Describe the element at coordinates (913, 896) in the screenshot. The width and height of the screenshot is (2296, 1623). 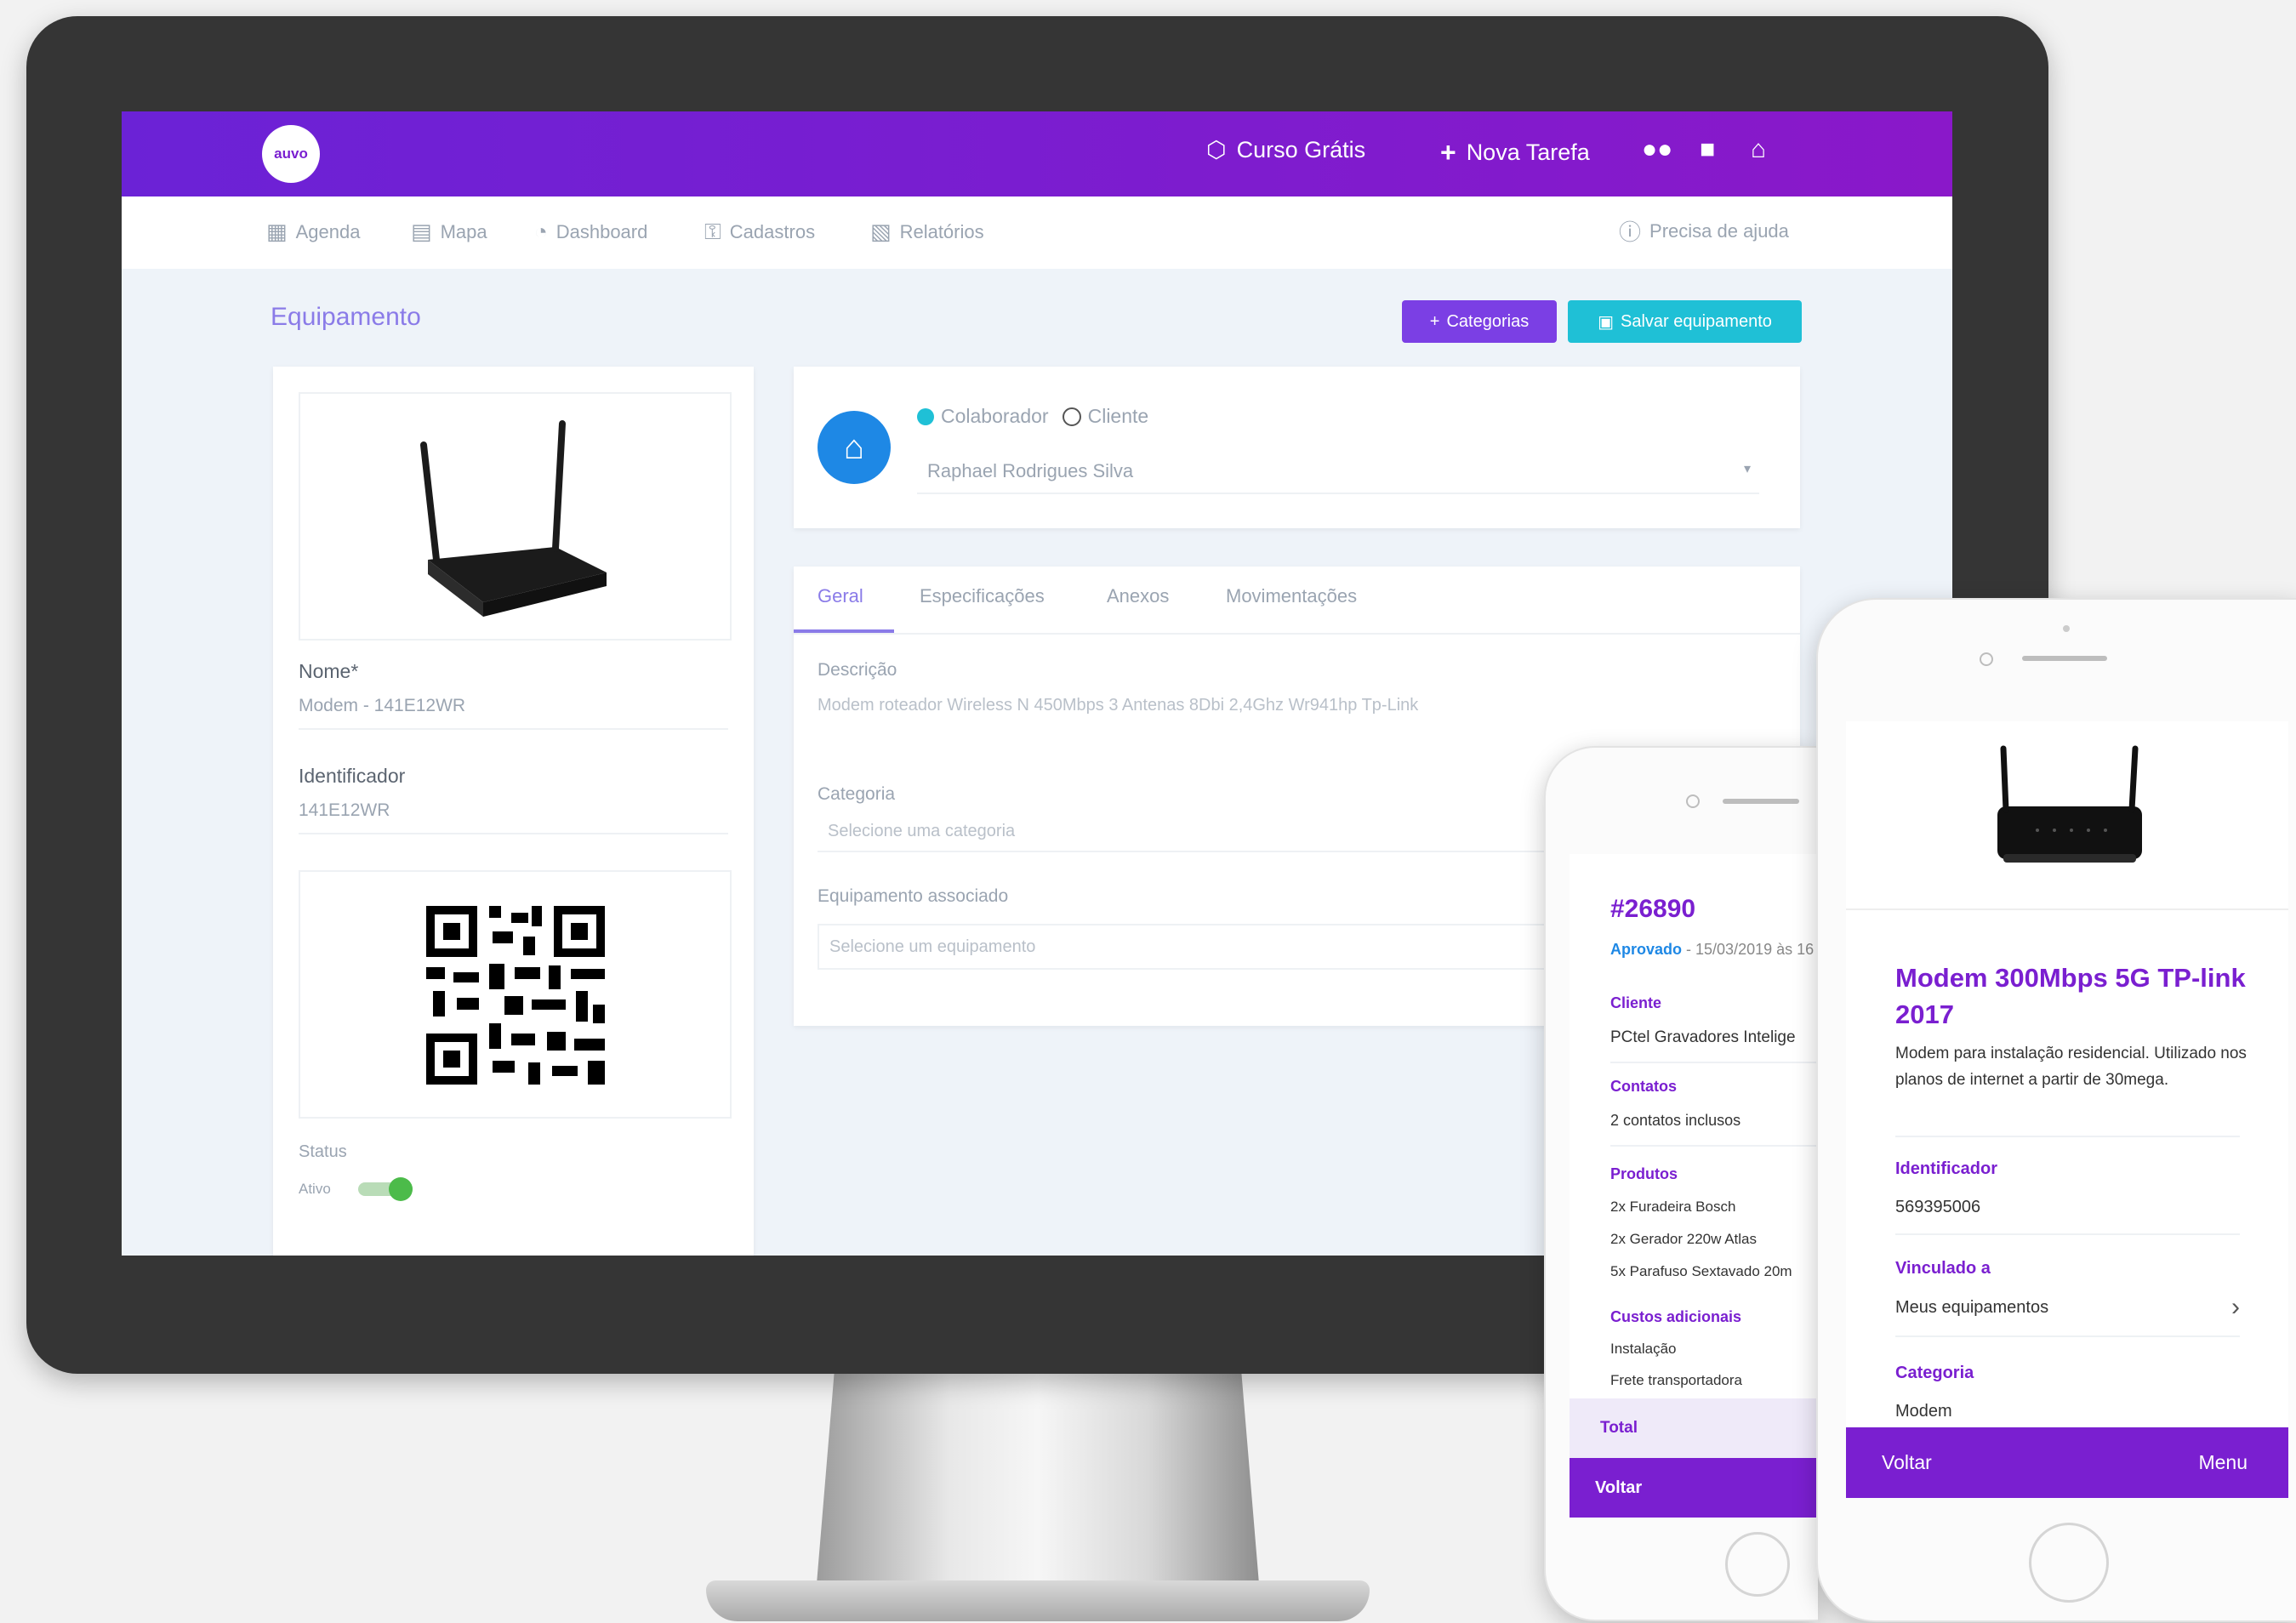
I see `associado-label: Equipamento associado` at that location.